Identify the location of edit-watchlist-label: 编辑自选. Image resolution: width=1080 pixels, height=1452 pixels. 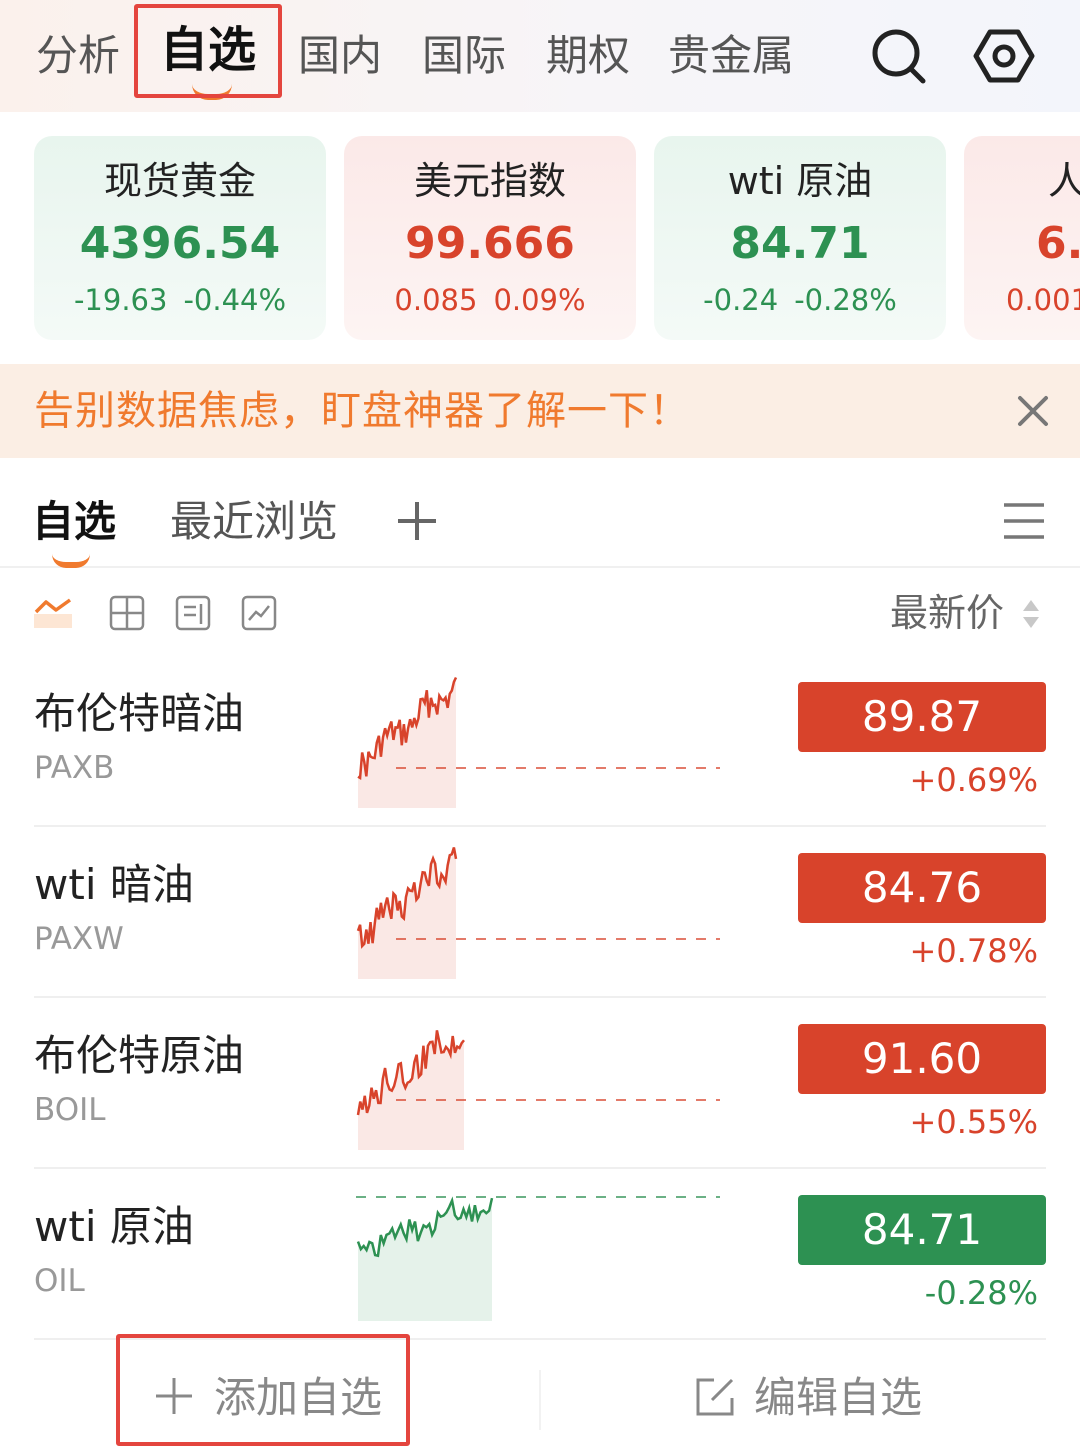
(838, 1397).